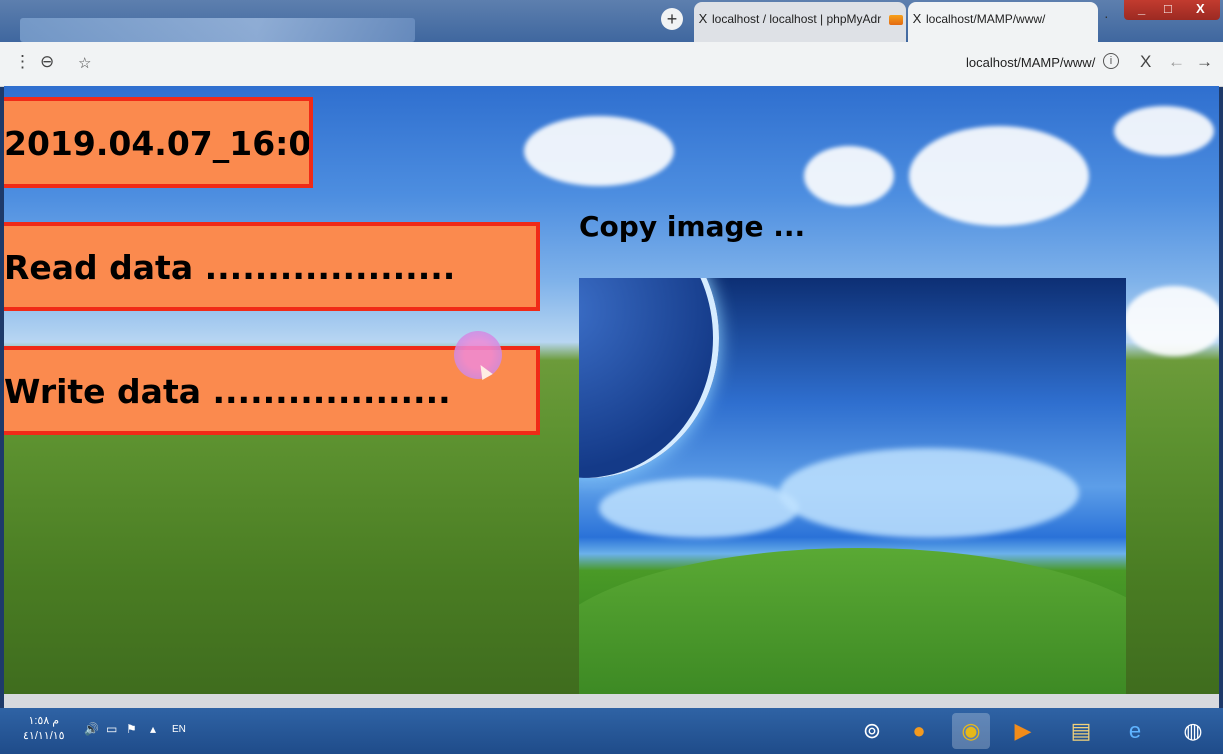 The image size is (1223, 754). I want to click on datetime-box: 2019.04.07_16:08:38, so click(158, 142).